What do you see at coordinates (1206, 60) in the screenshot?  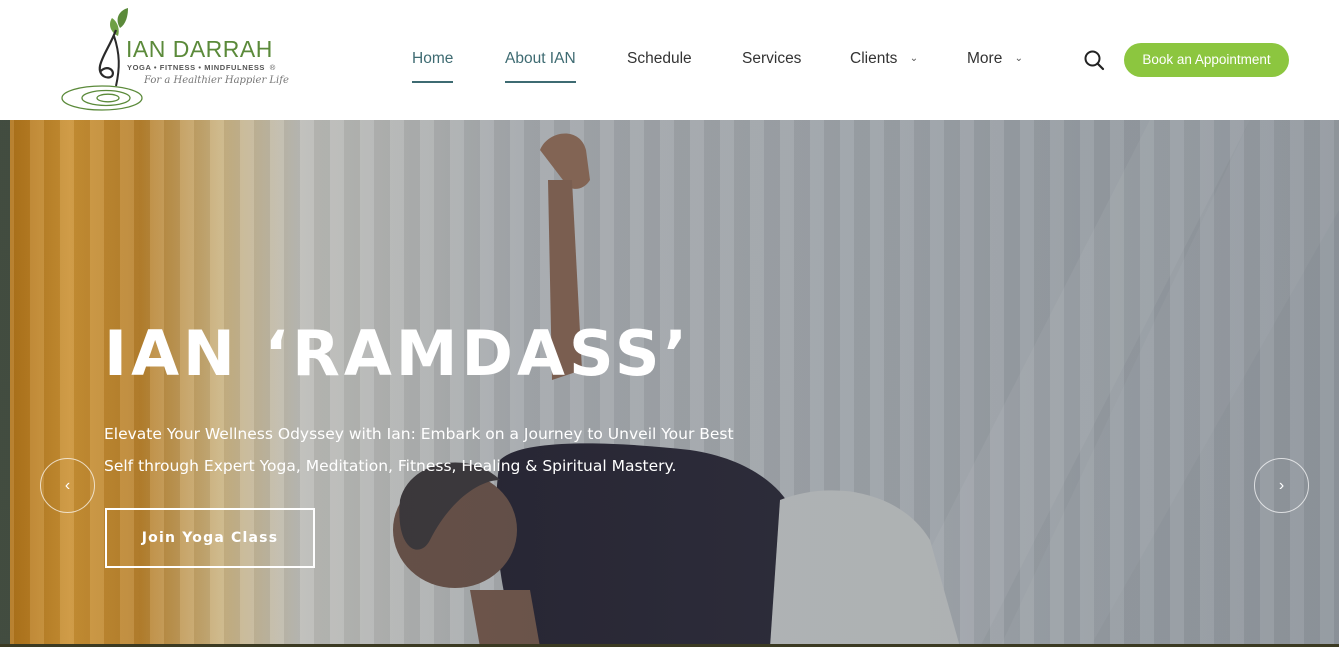 I see `book-appointment-button: Book an Appointment` at bounding box center [1206, 60].